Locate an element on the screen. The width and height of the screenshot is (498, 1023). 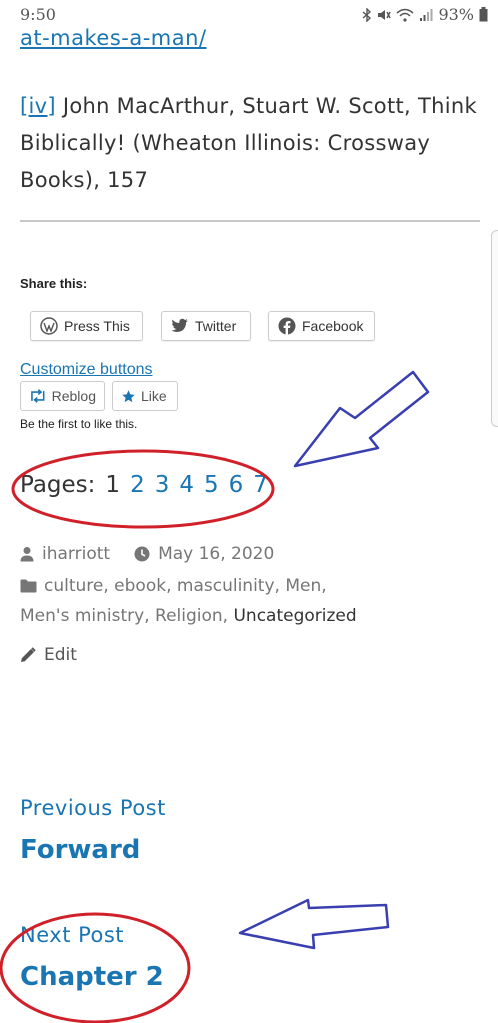
next-post-label: Next Post is located at coordinates (72, 935).